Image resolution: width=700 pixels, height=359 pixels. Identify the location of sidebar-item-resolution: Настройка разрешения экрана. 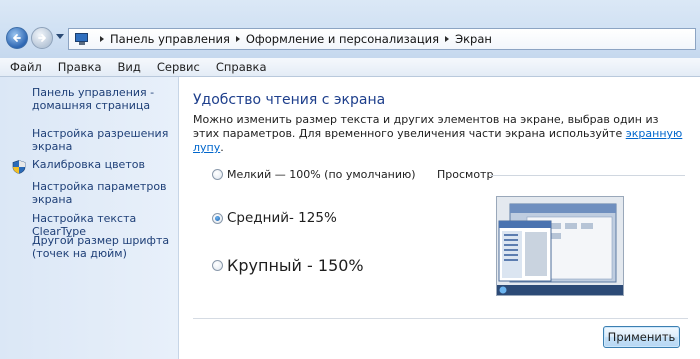
(102, 140).